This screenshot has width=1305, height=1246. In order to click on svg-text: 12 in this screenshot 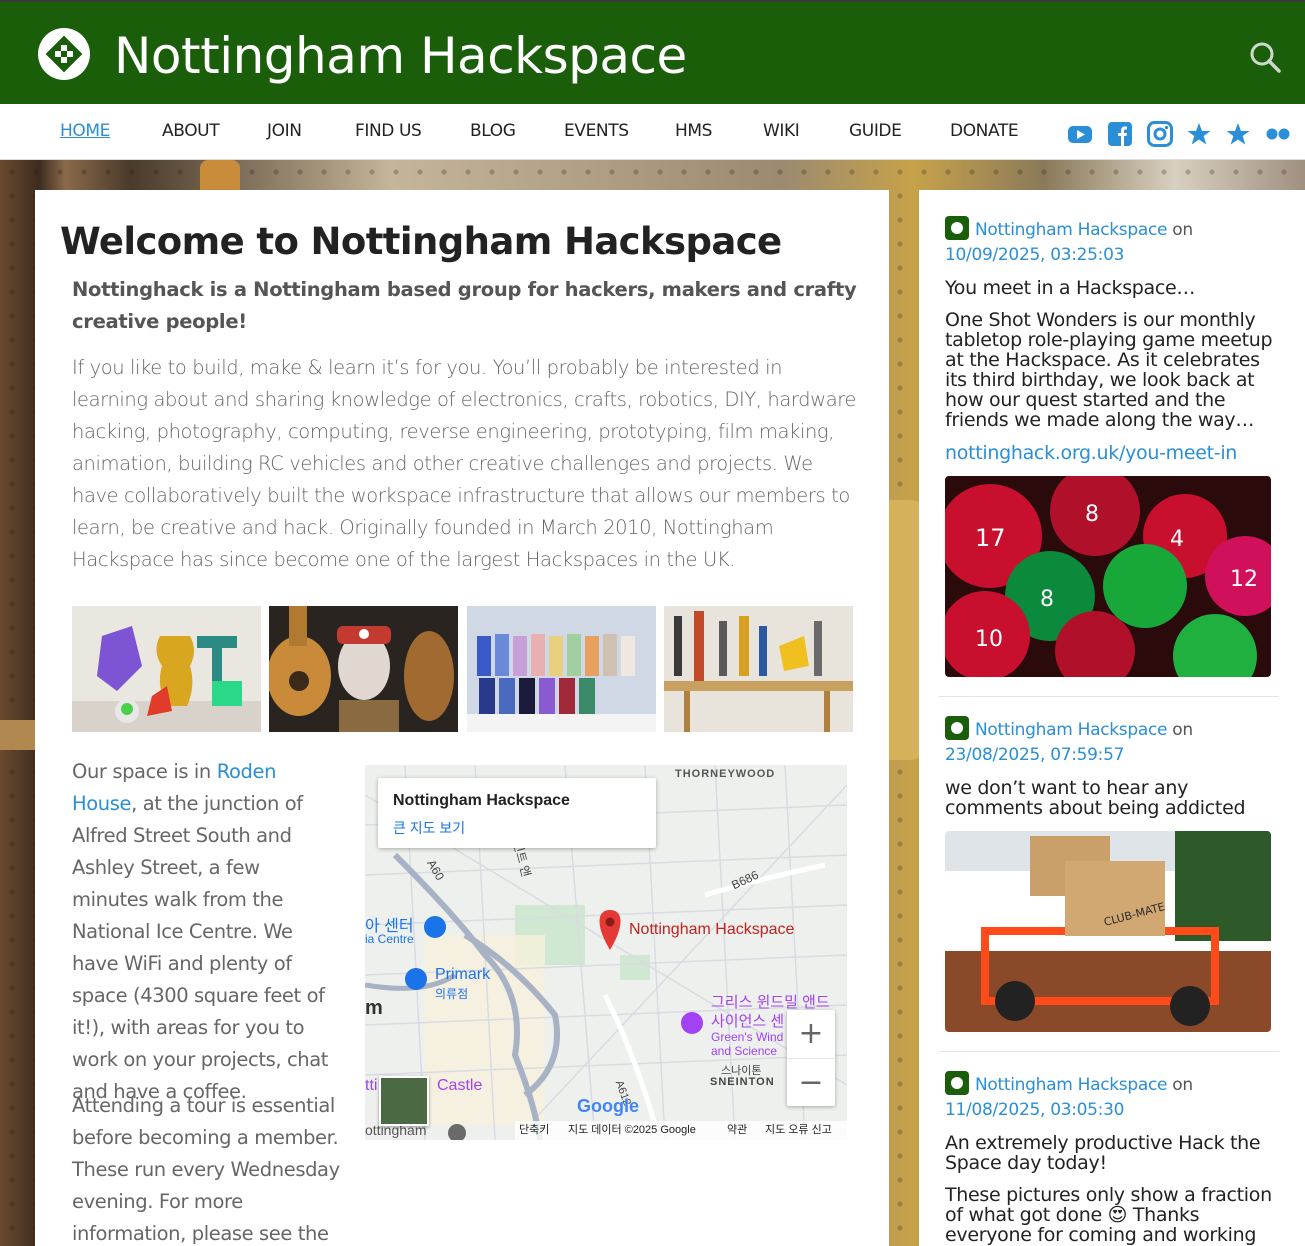, I will do `click(1244, 579)`.